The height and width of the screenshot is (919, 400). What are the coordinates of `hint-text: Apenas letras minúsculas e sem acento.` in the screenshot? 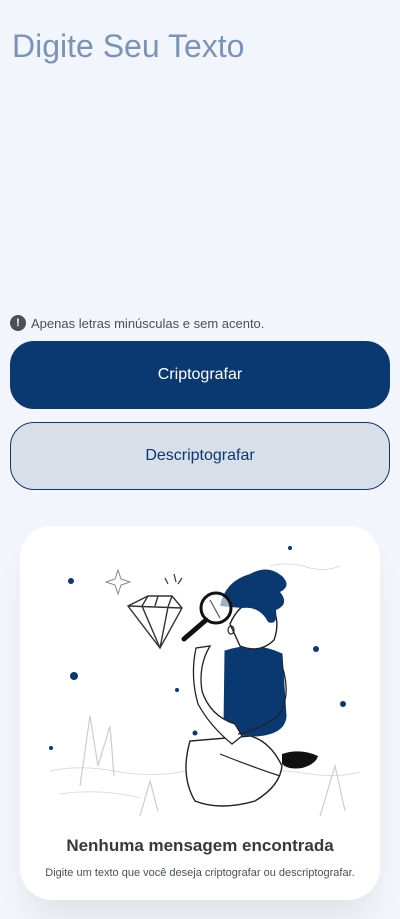 It's located at (148, 323).